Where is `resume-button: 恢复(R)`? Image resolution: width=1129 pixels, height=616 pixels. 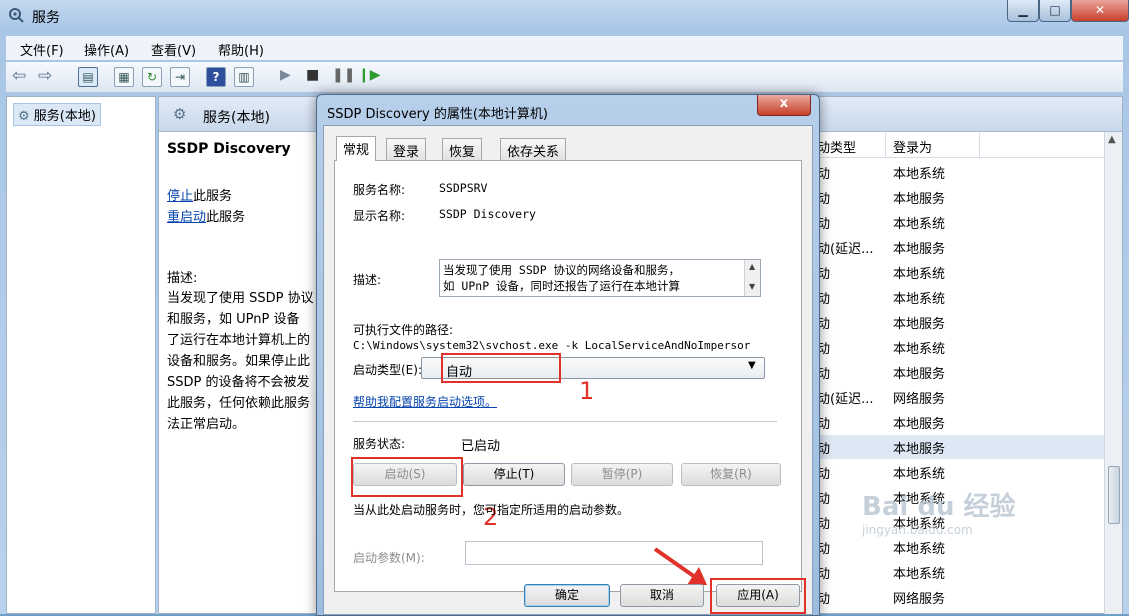 resume-button: 恢复(R) is located at coordinates (731, 474).